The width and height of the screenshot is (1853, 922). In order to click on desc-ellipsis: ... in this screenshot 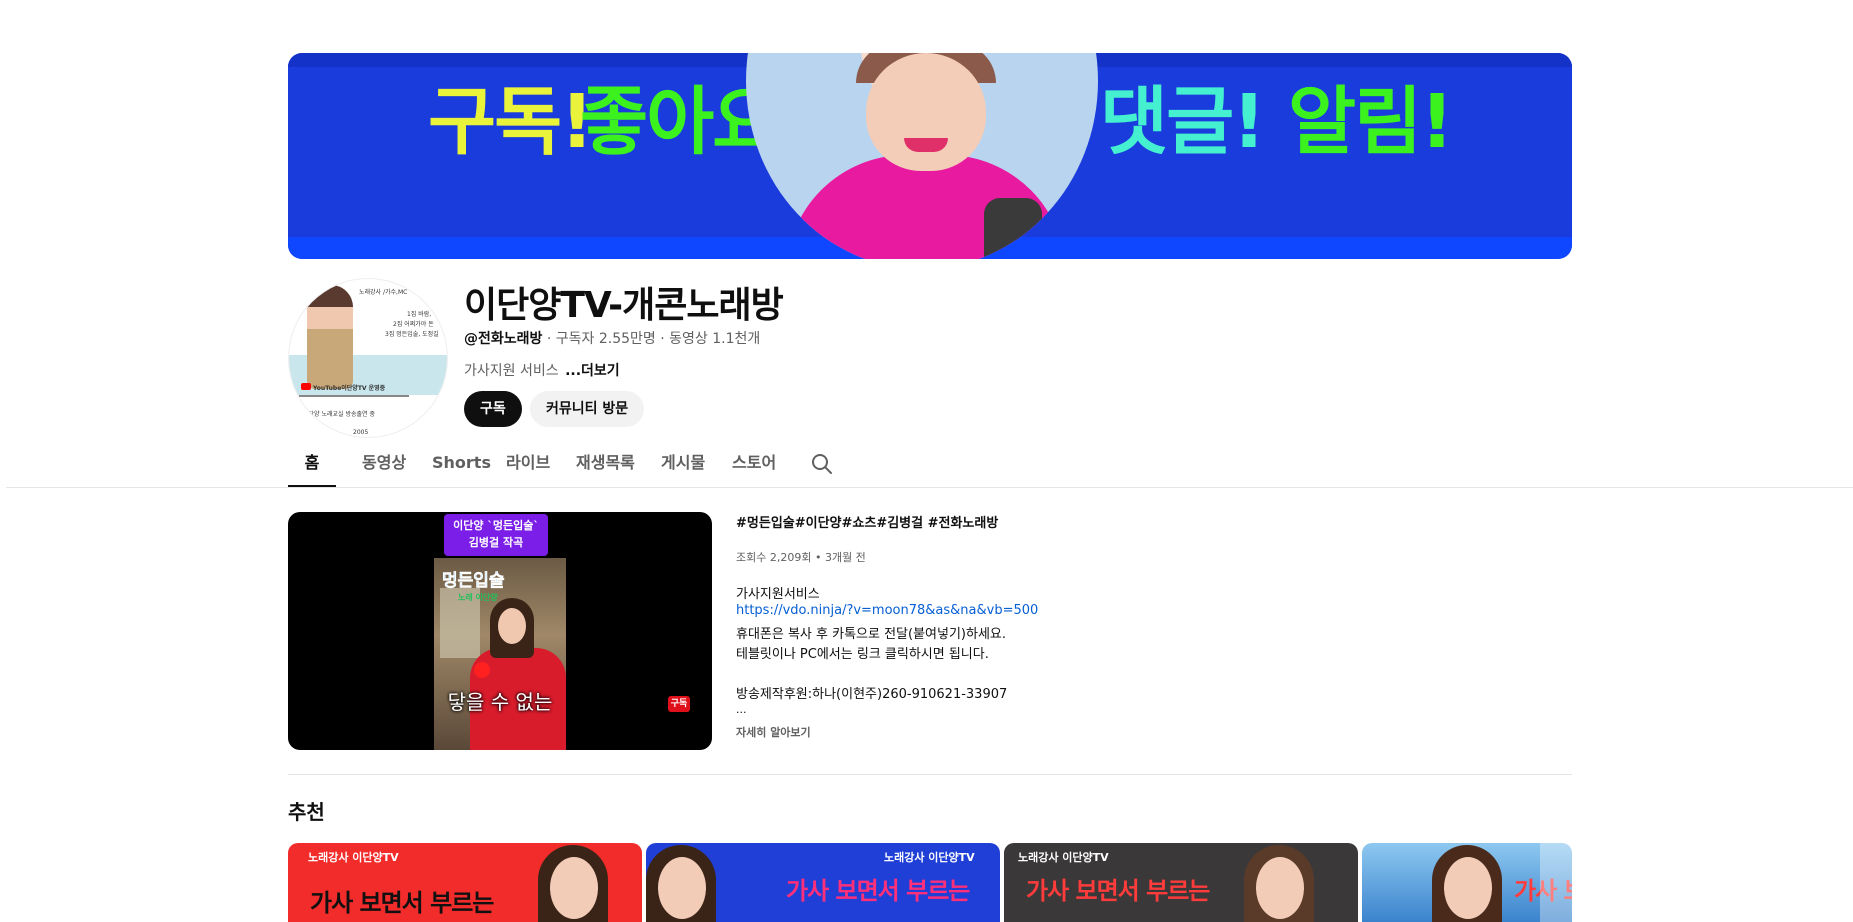, I will do `click(741, 709)`.